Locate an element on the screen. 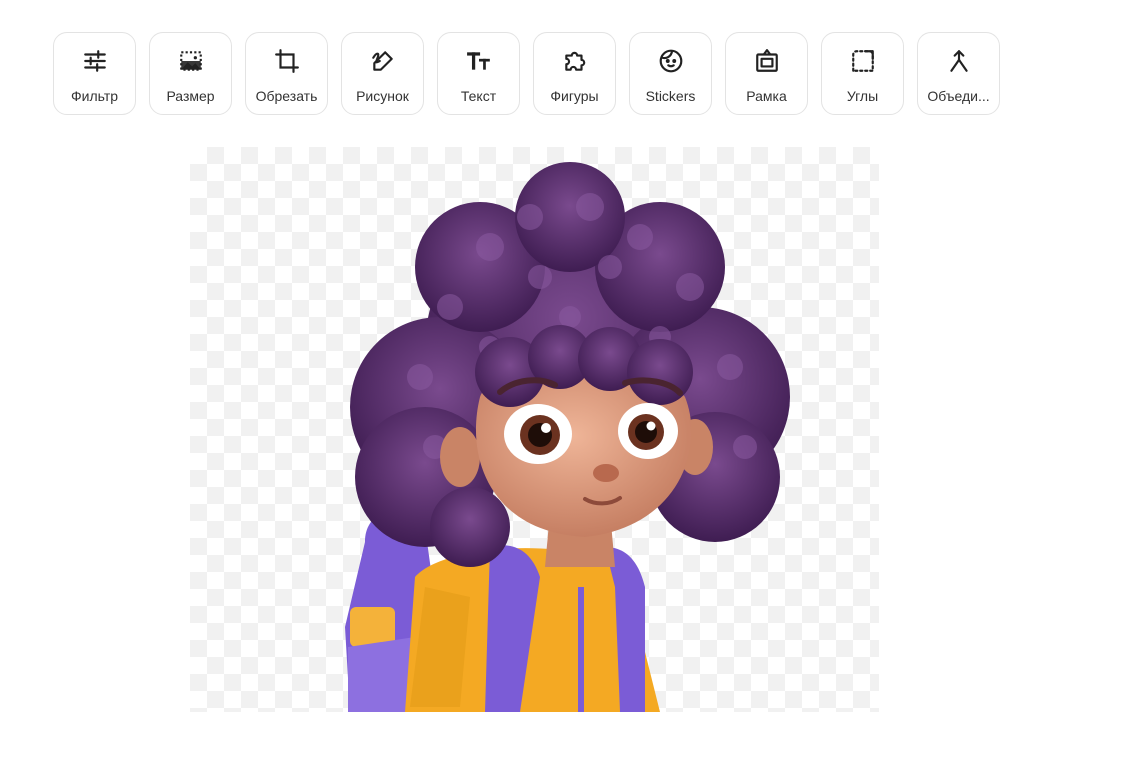  merge-icon is located at coordinates (959, 61).